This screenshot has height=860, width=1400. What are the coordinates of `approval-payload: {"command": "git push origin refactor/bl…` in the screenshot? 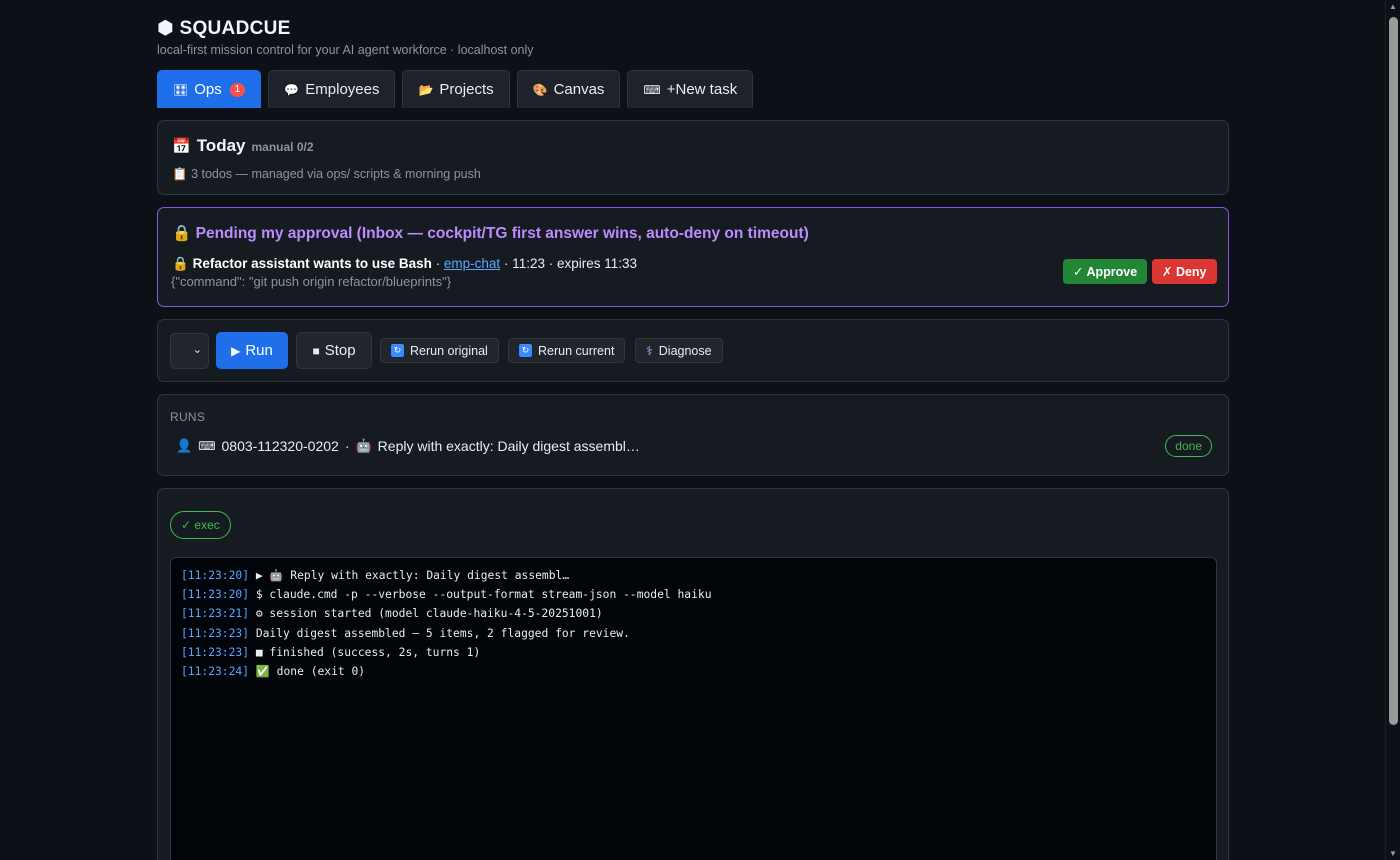 It's located at (311, 281).